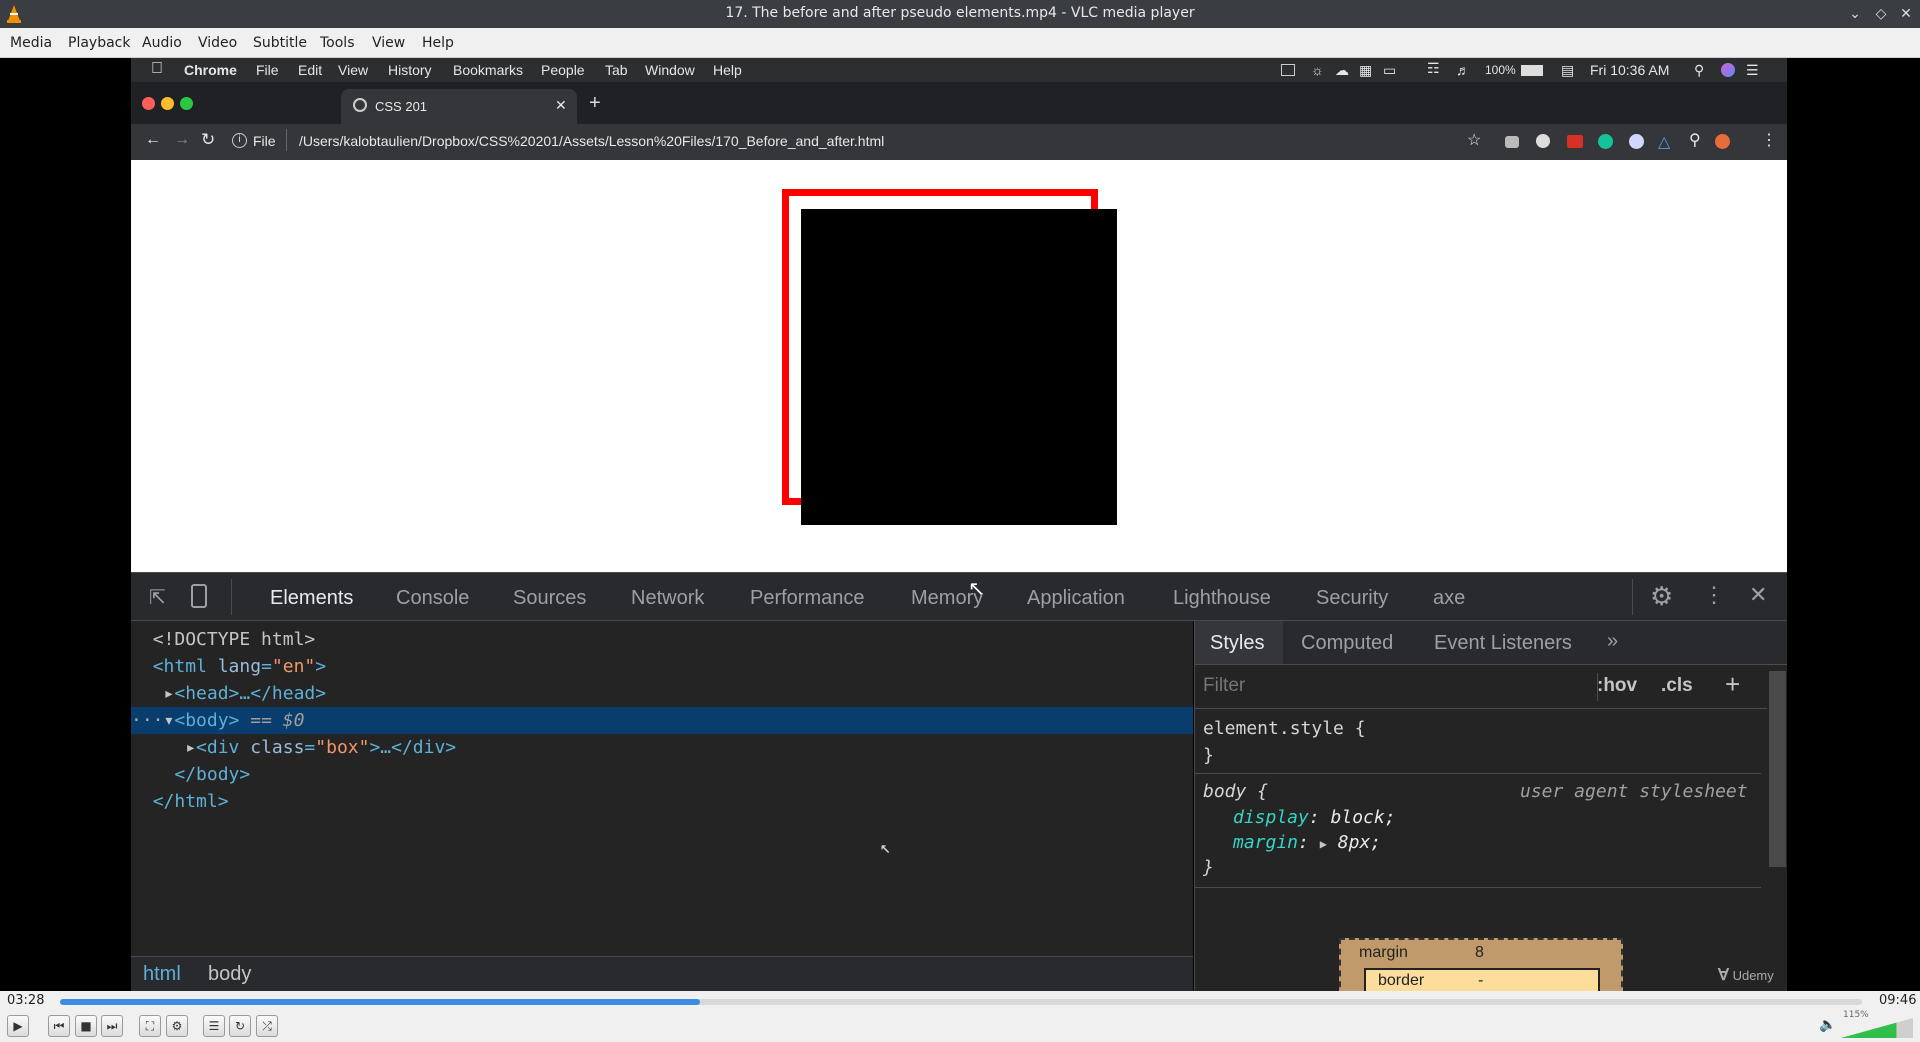 The width and height of the screenshot is (1920, 1042). Describe the element at coordinates (147, 720) in the screenshot. I see `row-actions-ellipsis: ···` at that location.